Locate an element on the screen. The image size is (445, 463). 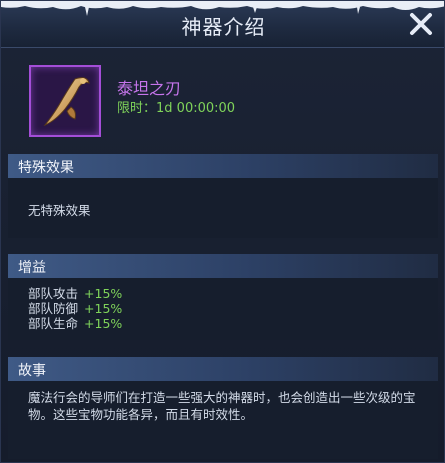
page-title: 神器介绍 is located at coordinates (223, 27).